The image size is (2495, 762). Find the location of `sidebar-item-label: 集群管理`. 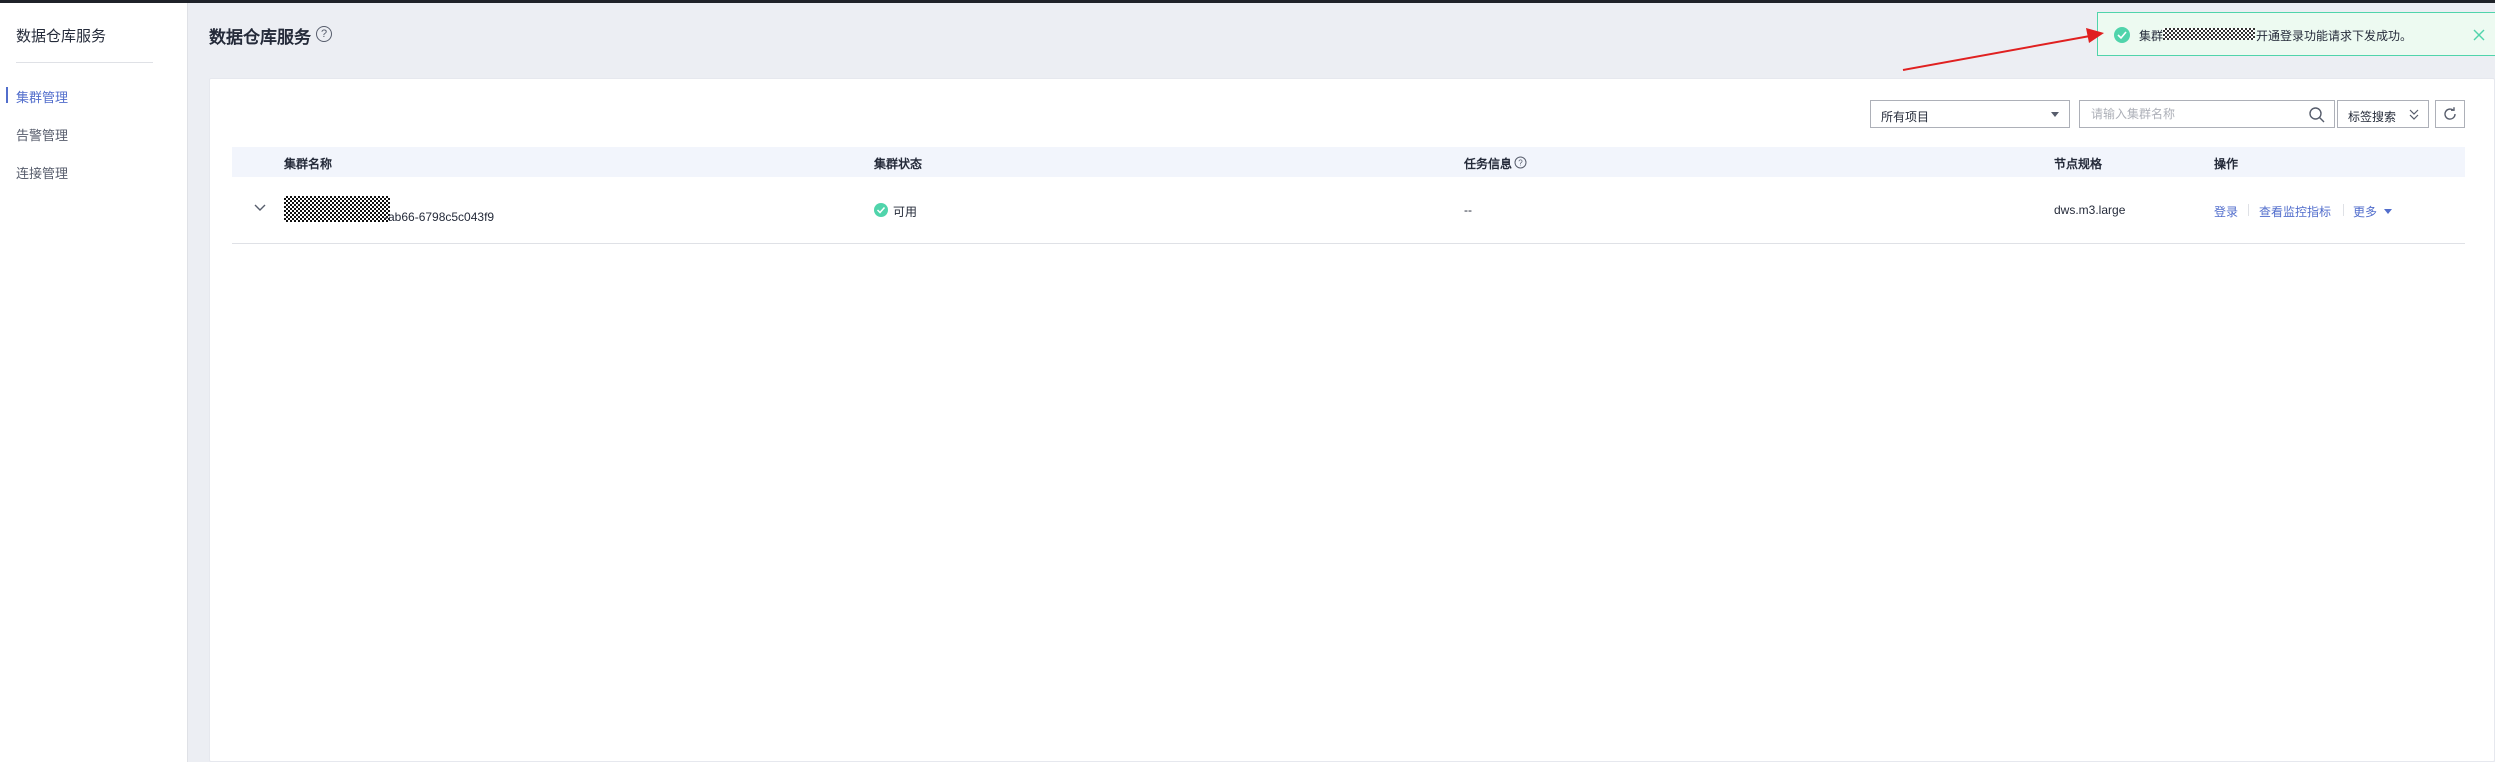

sidebar-item-label: 集群管理 is located at coordinates (42, 97).